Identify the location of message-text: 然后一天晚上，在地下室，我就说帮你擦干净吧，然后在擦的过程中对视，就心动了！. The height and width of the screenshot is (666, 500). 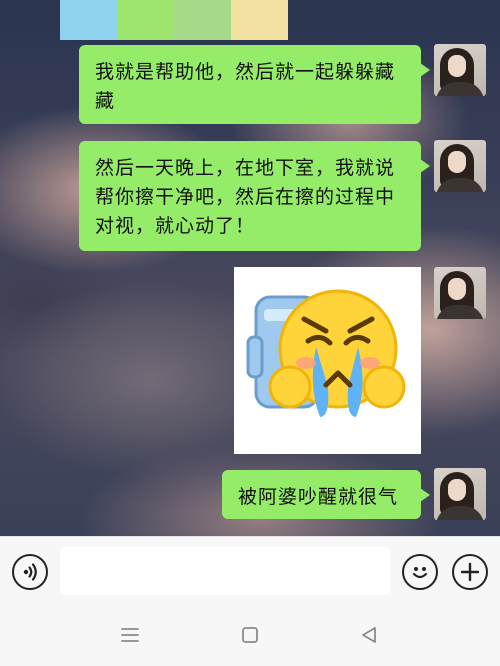
(245, 197).